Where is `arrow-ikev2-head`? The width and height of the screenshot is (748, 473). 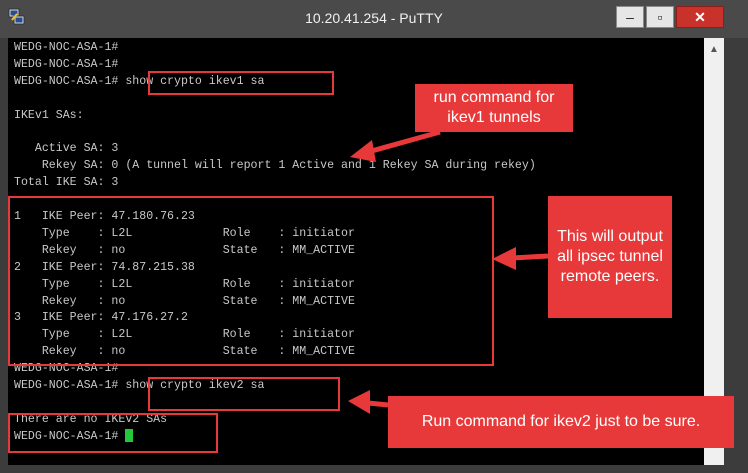 arrow-ikev2-head is located at coordinates (359, 402).